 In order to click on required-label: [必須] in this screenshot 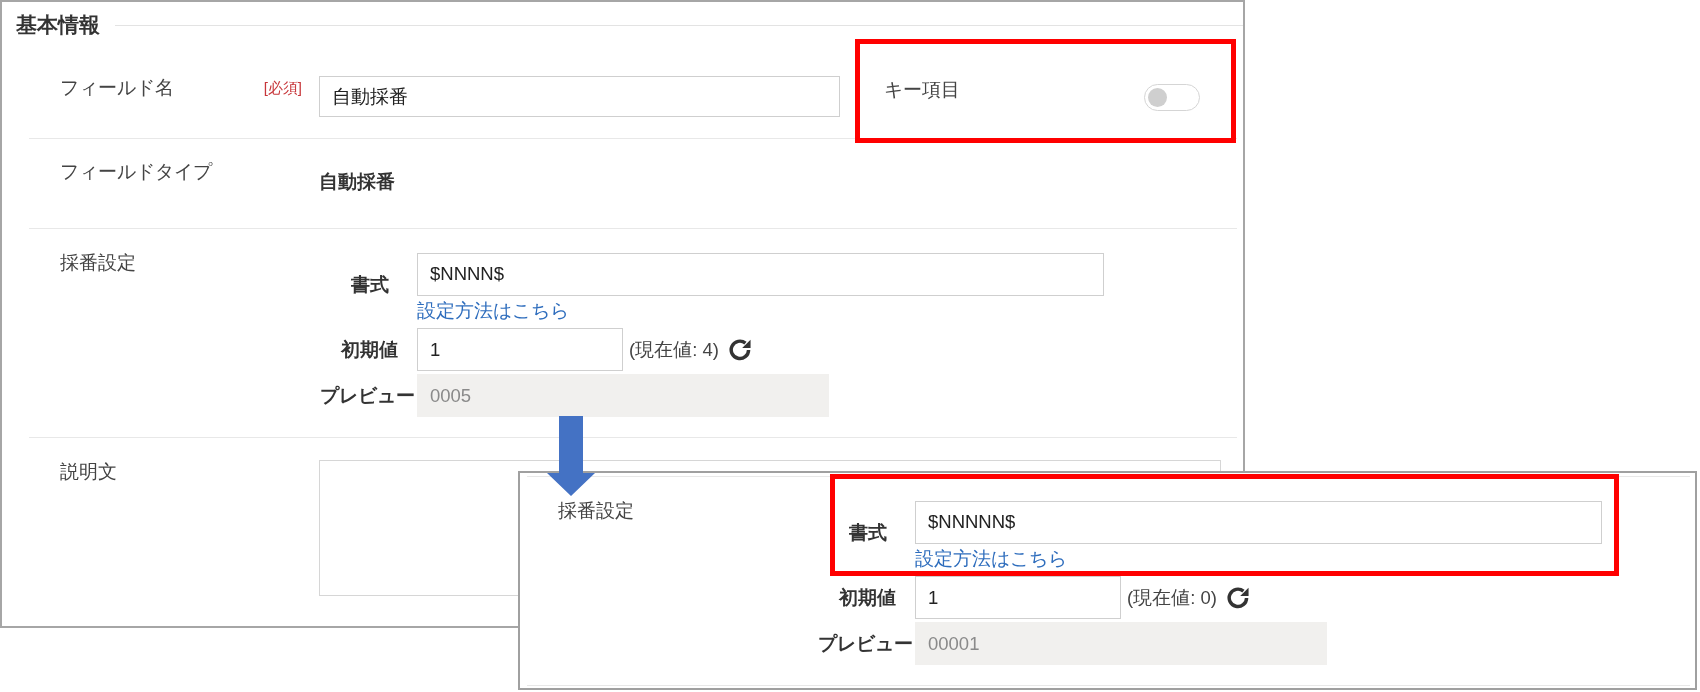, I will do `click(282, 88)`.